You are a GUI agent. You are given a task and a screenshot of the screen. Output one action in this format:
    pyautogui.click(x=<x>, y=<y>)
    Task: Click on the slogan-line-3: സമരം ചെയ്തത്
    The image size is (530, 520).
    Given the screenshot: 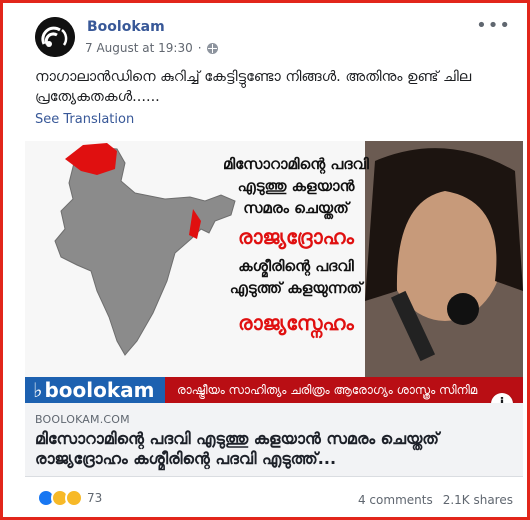 What is the action you would take?
    pyautogui.click(x=296, y=208)
    